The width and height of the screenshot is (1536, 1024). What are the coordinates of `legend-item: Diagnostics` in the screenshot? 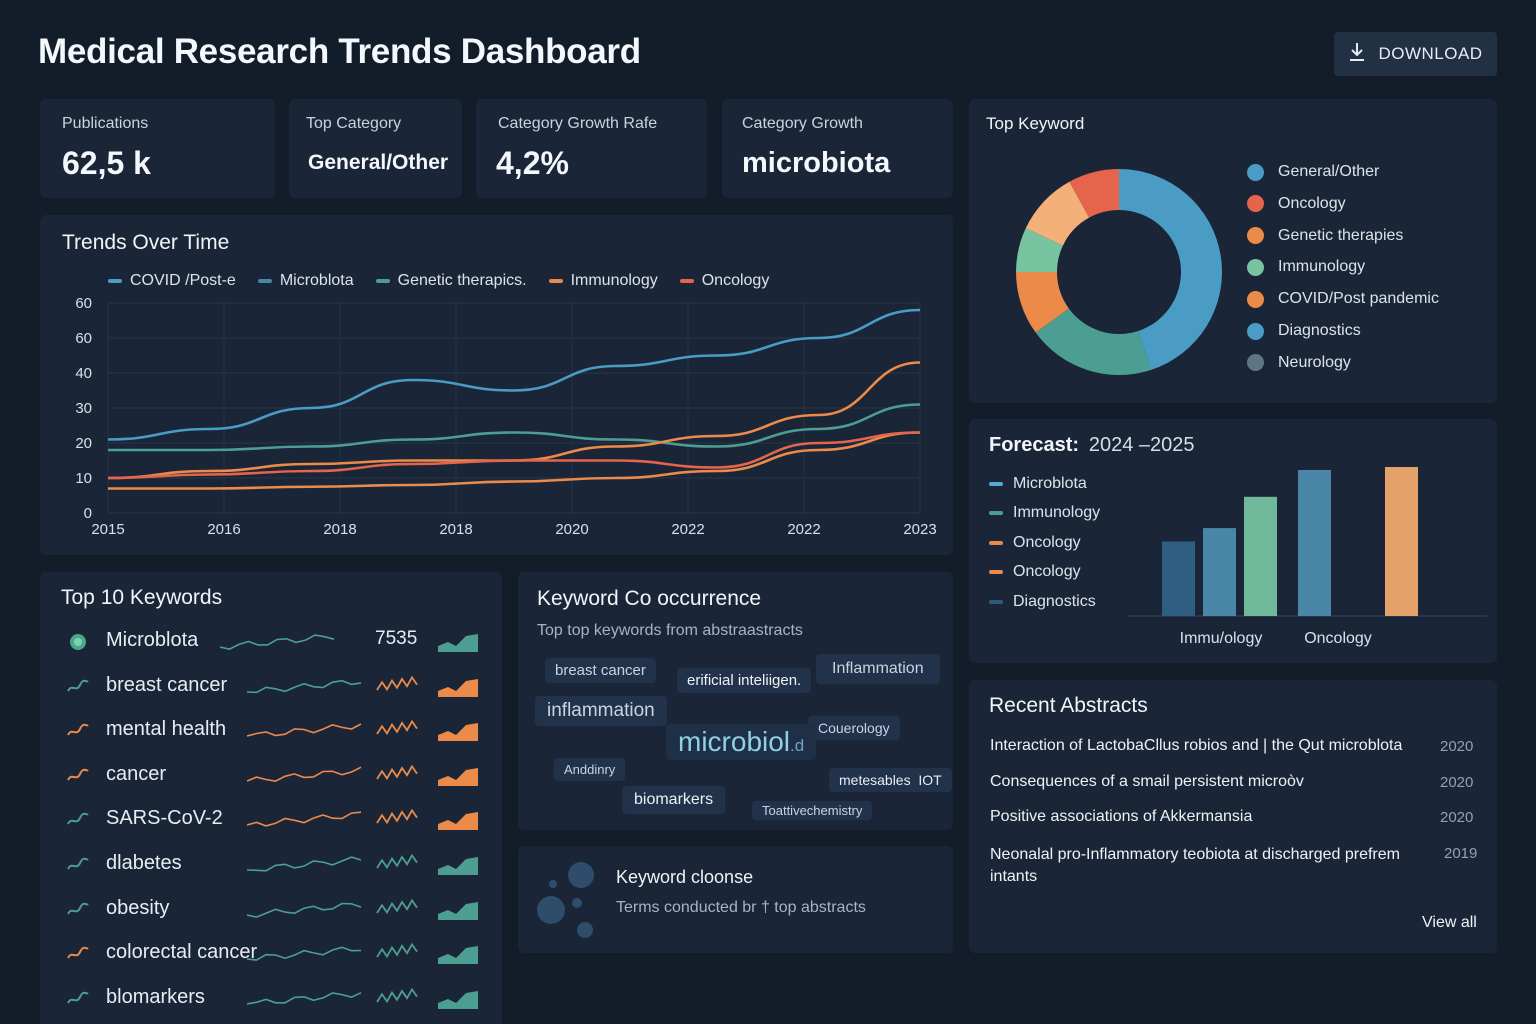 It's located at (1304, 331).